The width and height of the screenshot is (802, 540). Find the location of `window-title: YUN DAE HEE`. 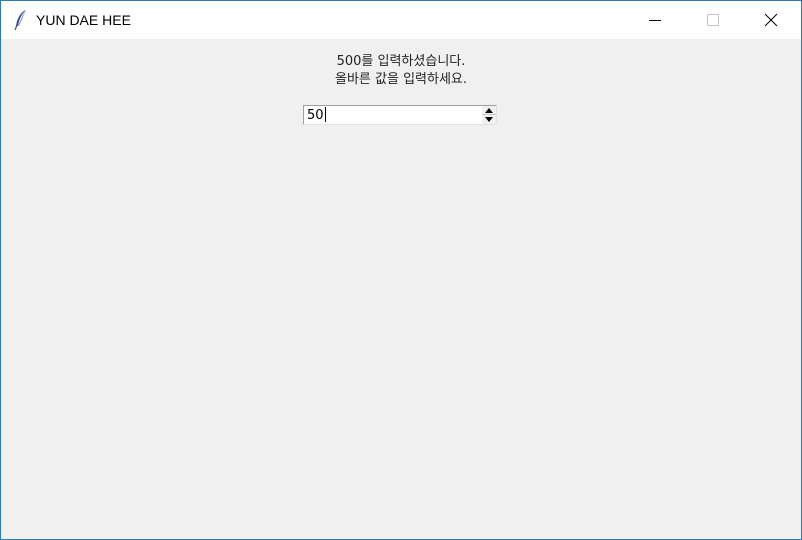

window-title: YUN DAE HEE is located at coordinates (83, 20).